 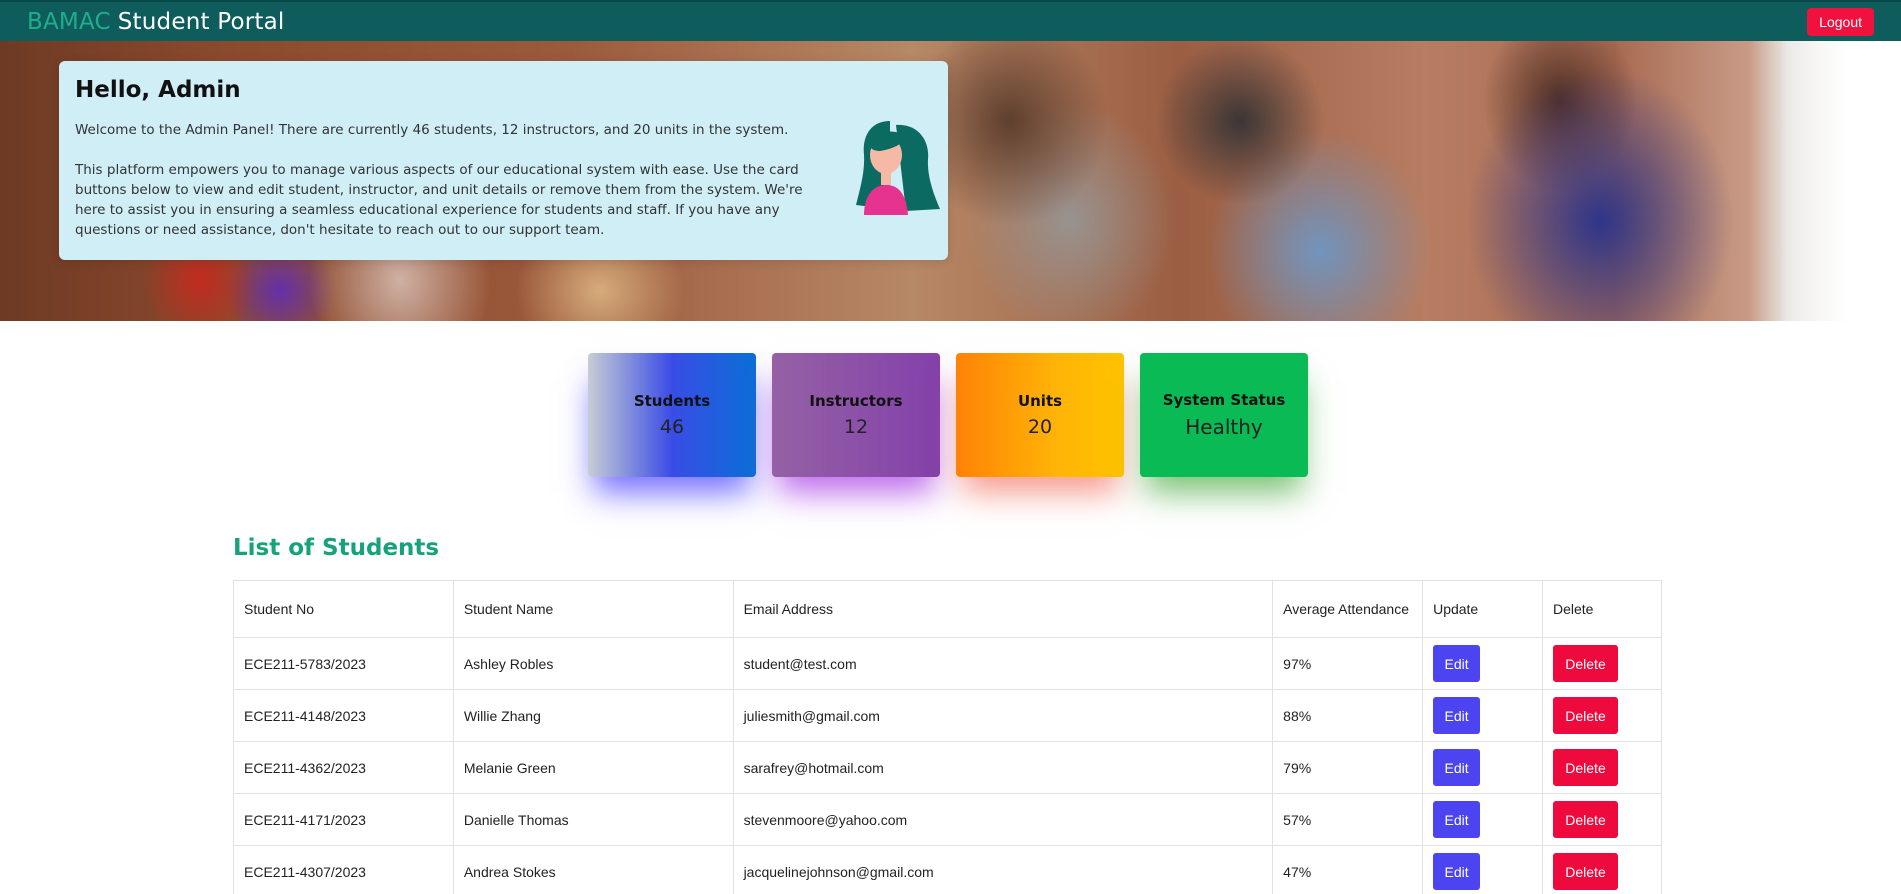 I want to click on instructors-card: Instructors 12, so click(x=856, y=415).